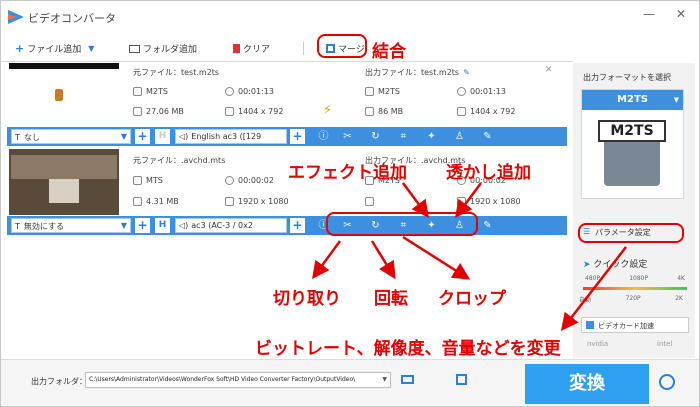 The image size is (700, 407). Describe the element at coordinates (431, 136) in the screenshot. I see `effect-wand-icon: ✦` at that location.